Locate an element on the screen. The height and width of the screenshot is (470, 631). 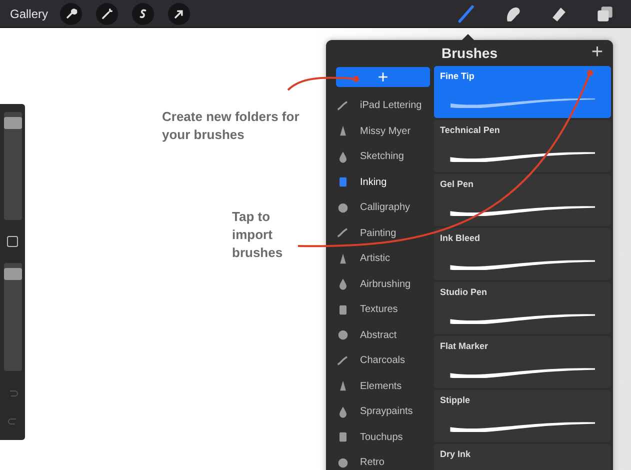
panel-title: Brushes is located at coordinates (469, 53).